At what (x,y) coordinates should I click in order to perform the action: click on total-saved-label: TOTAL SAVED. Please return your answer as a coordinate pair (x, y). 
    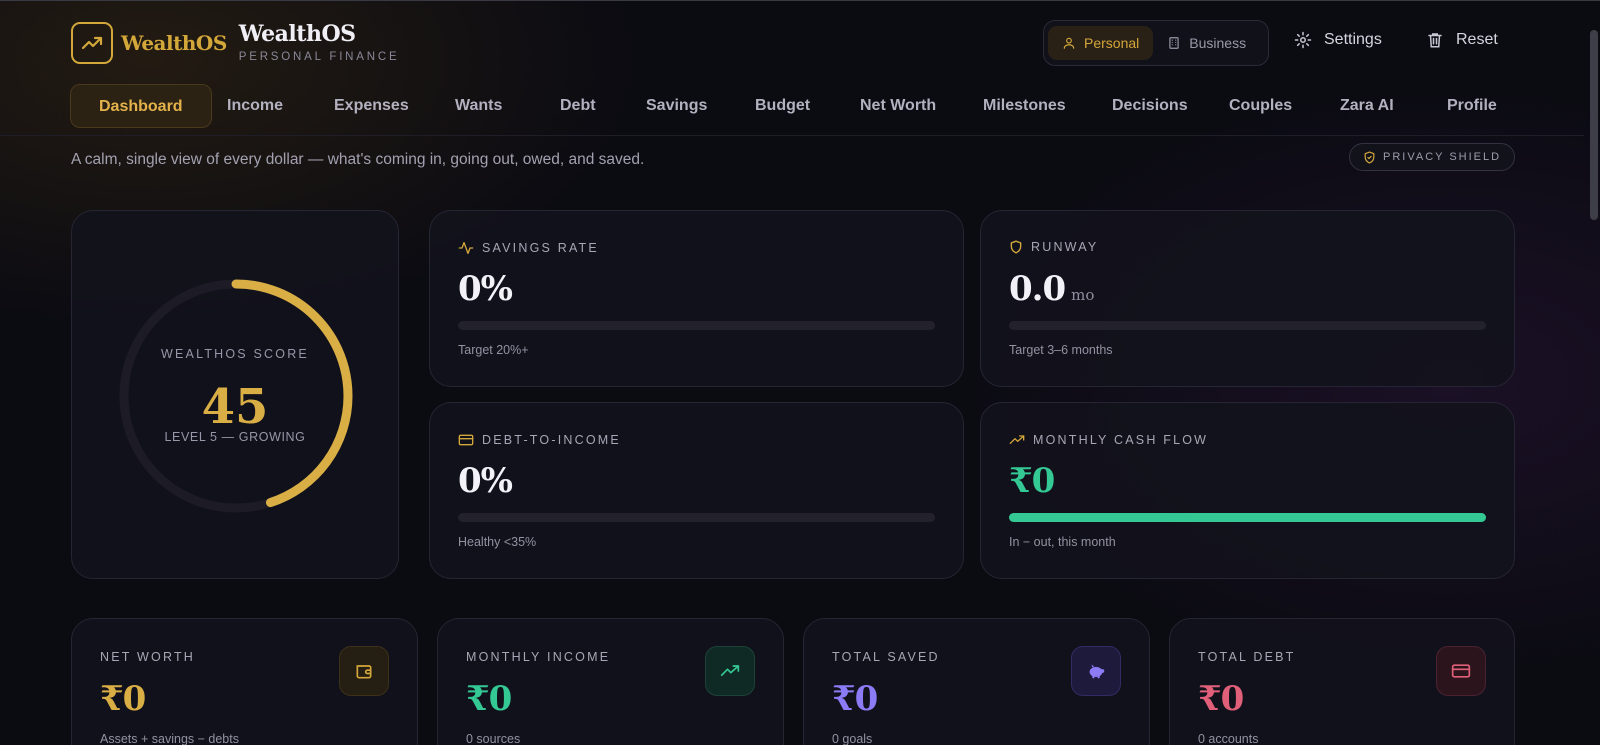
    Looking at the image, I should click on (886, 657).